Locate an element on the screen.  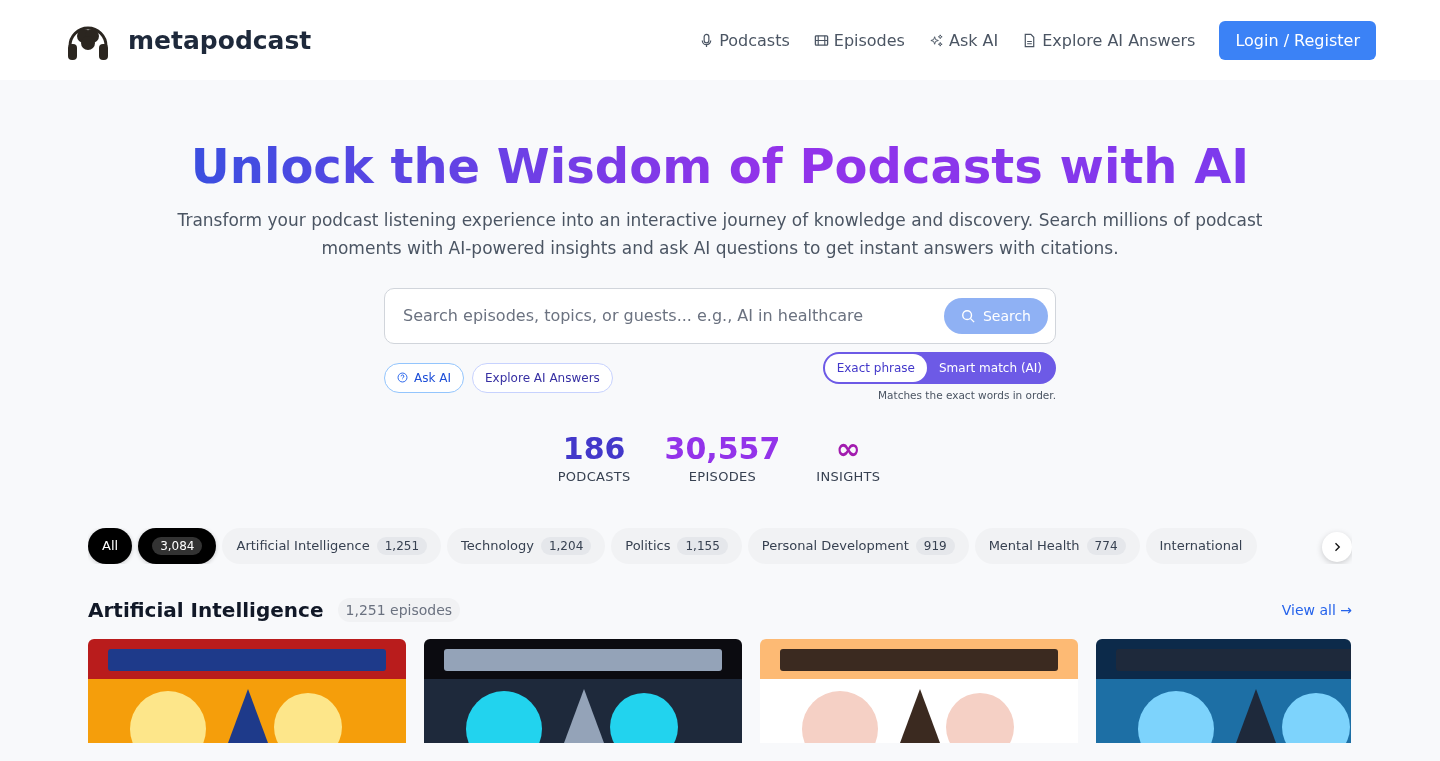
nav-link: Explore AI Answers is located at coordinates (1109, 40).